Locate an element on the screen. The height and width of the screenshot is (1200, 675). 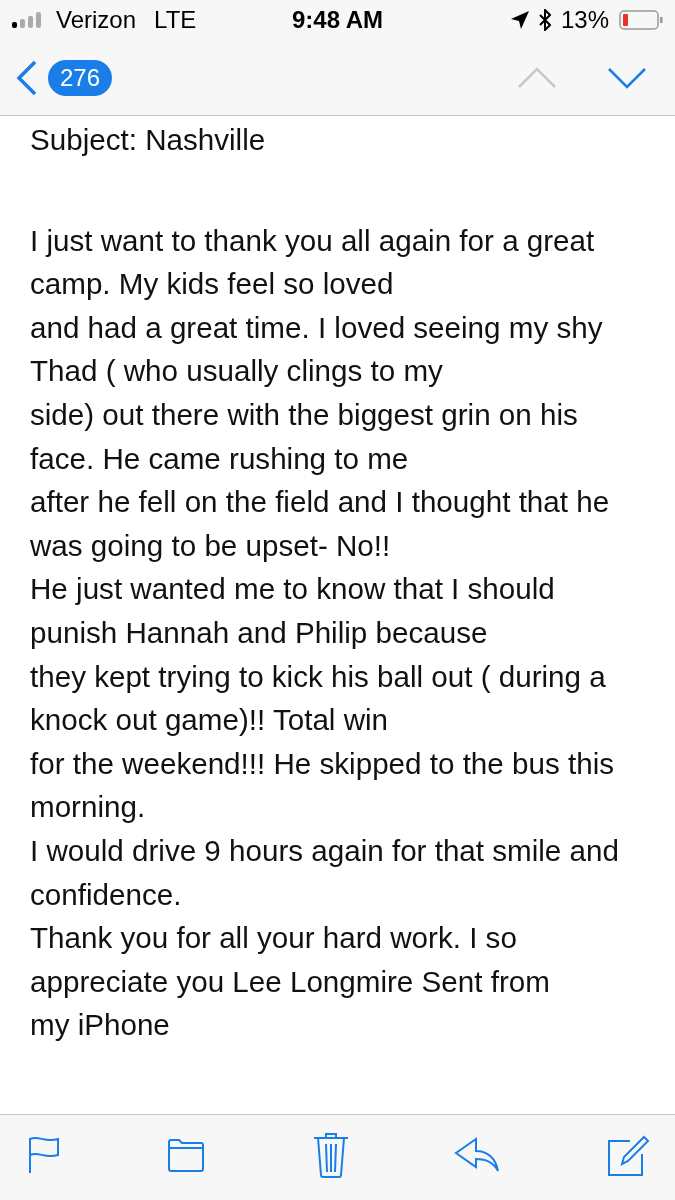
carrier-name: Verizon is located at coordinates (96, 20).